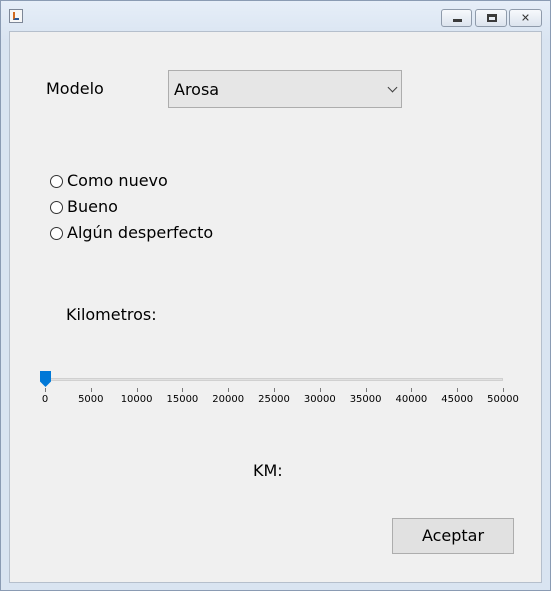  Describe the element at coordinates (111, 314) in the screenshot. I see `kilometros-label: Kilometros:` at that location.